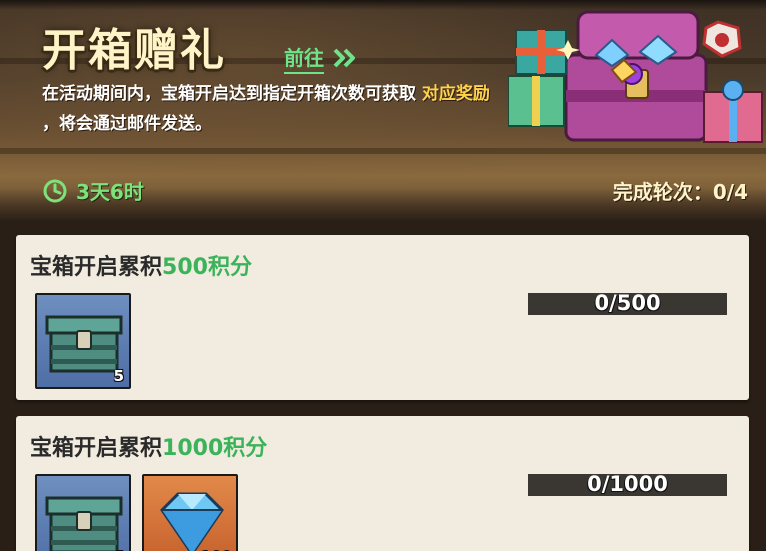 This screenshot has width=766, height=551. I want to click on page-title: 开箱赠礼, so click(134, 50).